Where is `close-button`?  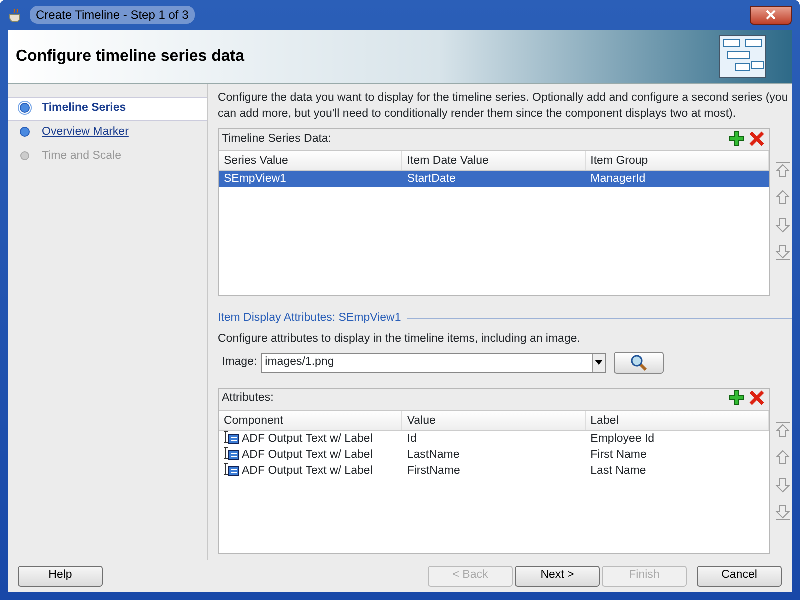
close-button is located at coordinates (771, 15).